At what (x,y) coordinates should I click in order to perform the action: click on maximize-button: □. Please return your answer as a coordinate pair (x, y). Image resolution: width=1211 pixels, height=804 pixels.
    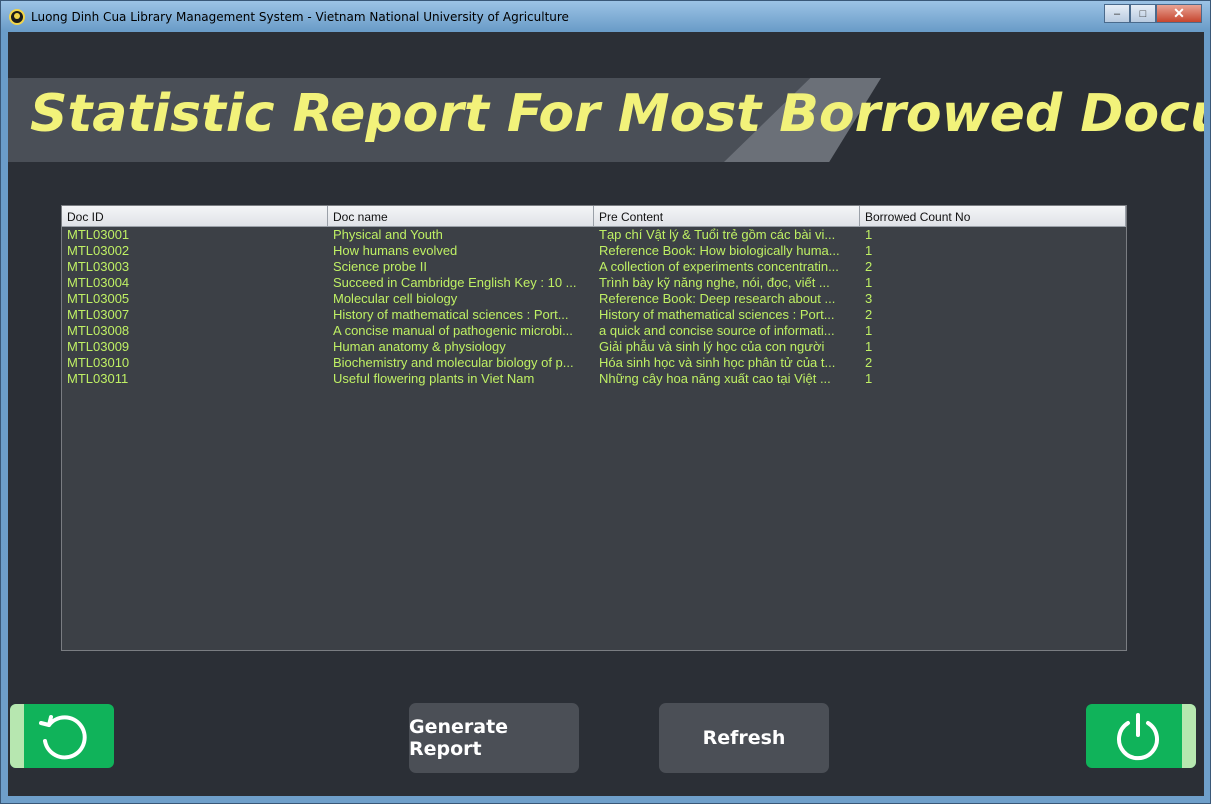
    Looking at the image, I should click on (1143, 13).